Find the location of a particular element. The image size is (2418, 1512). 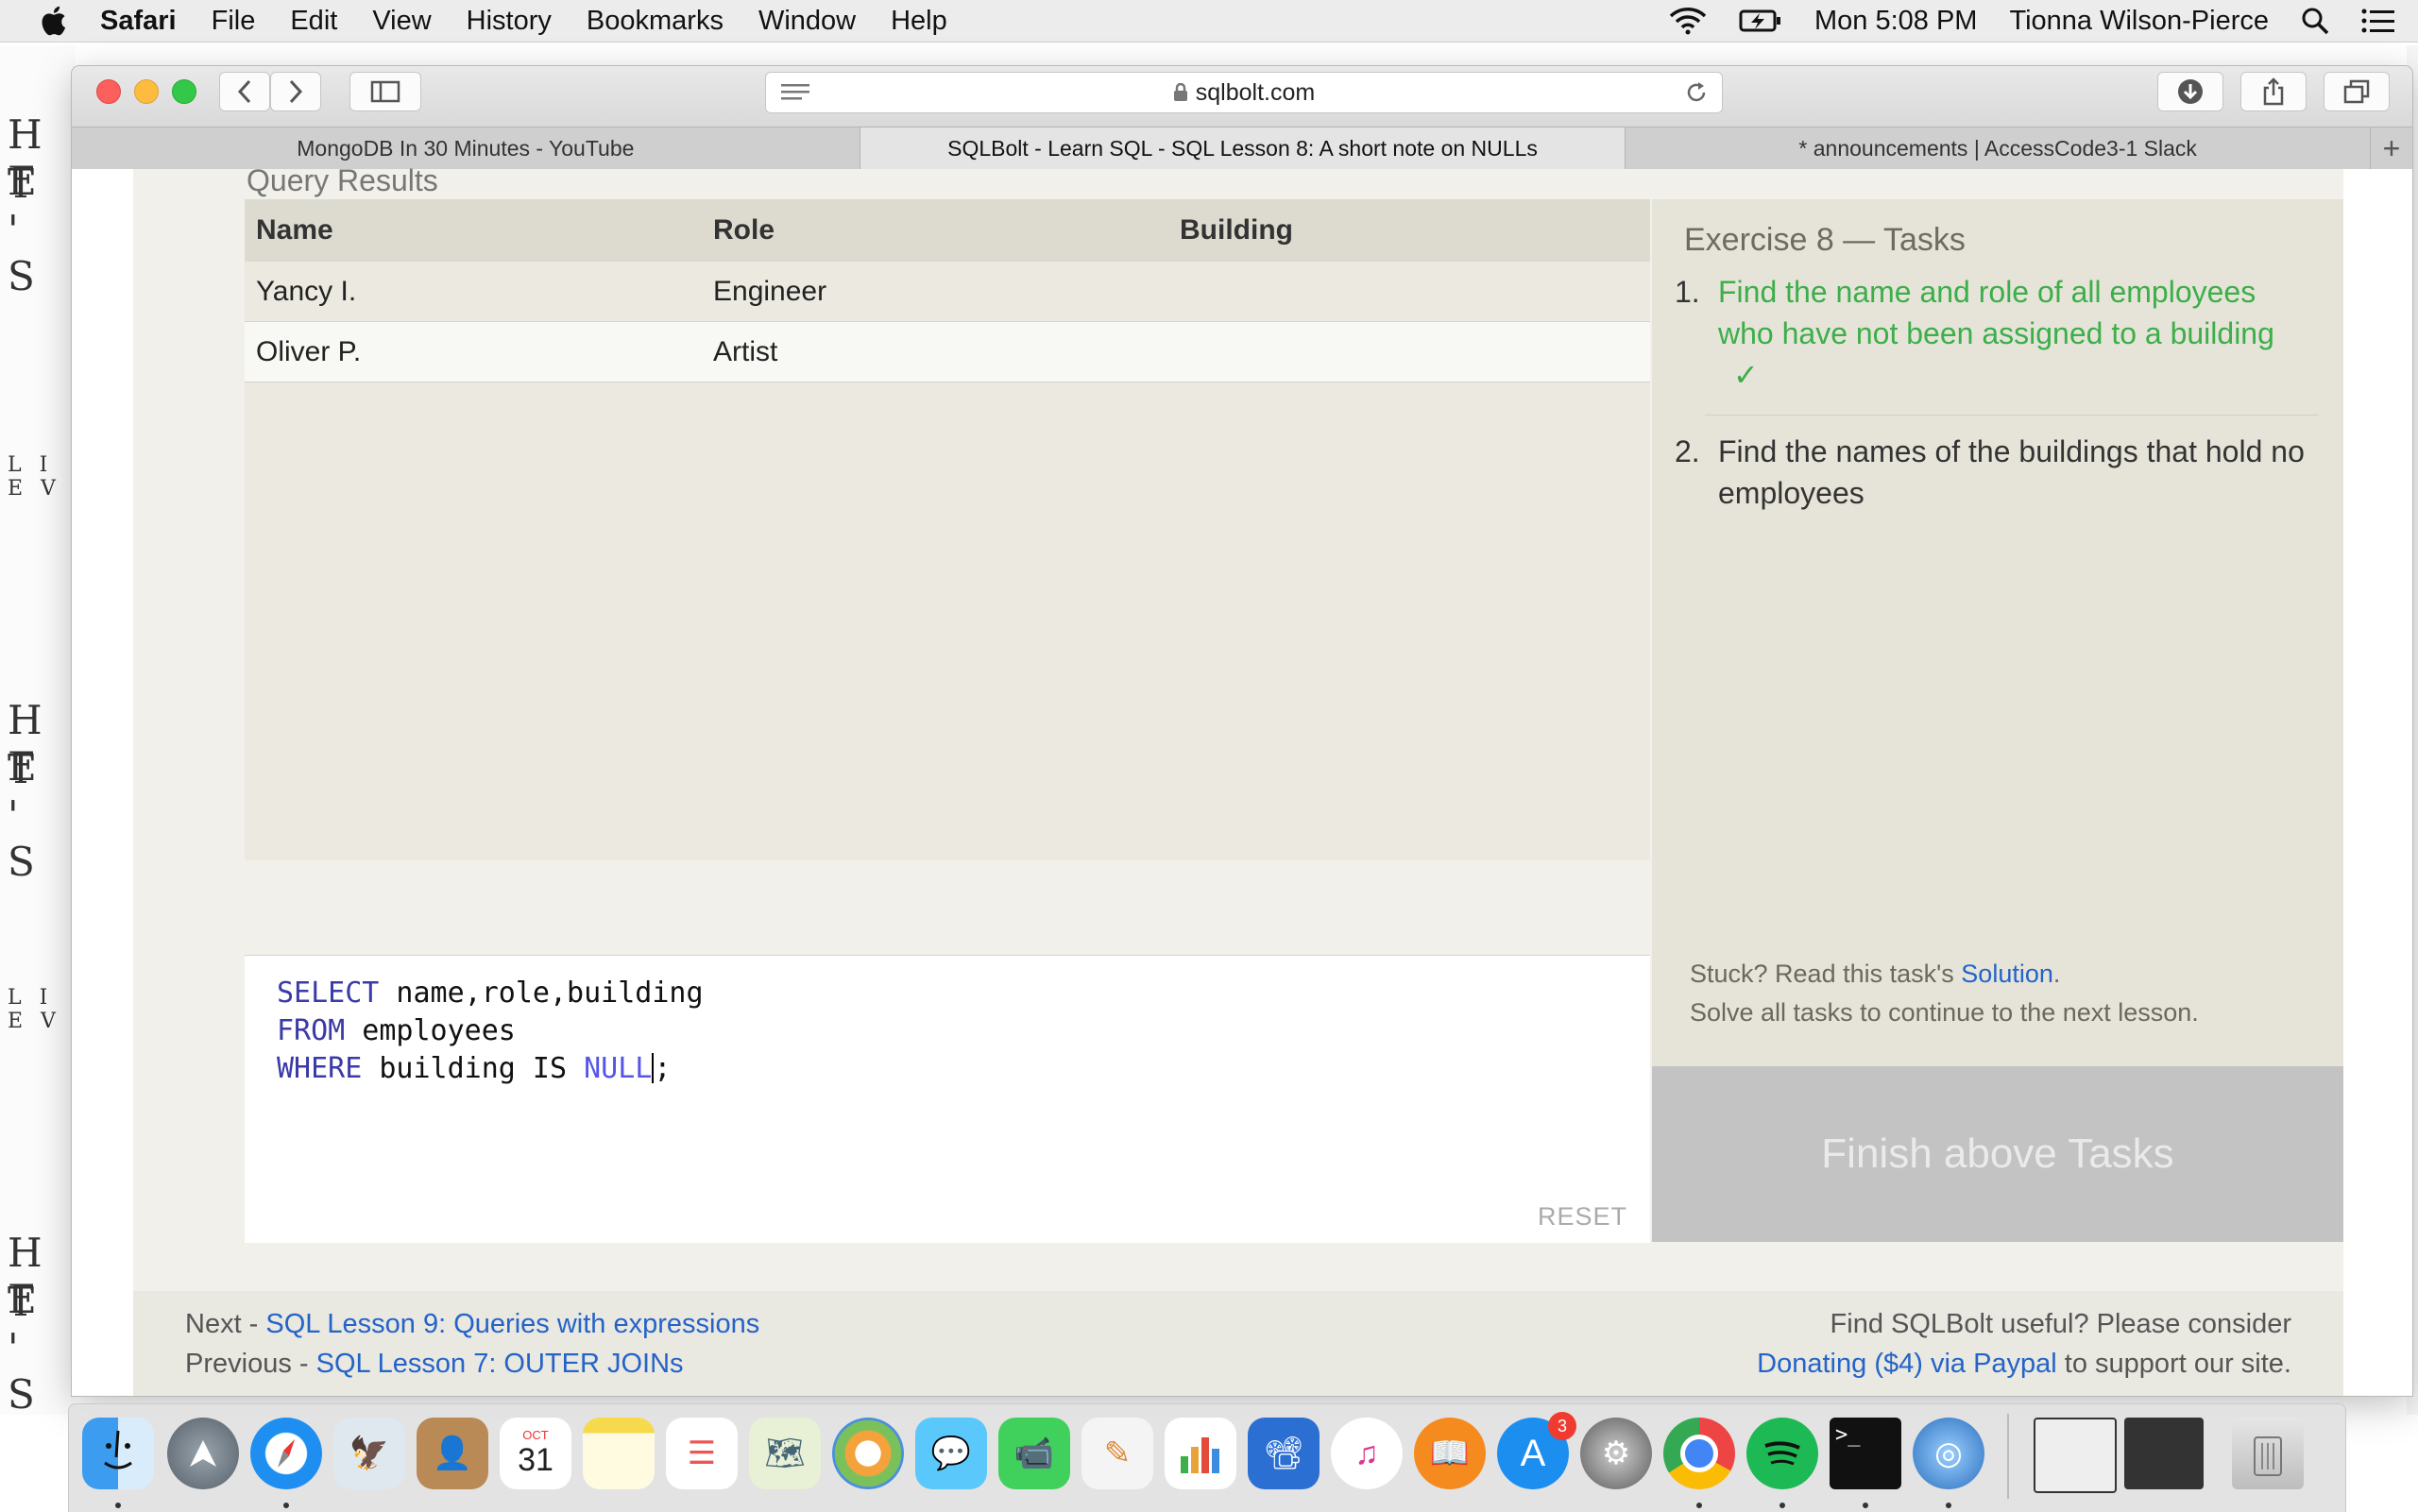

new-tab-button: + is located at coordinates (2391, 148).